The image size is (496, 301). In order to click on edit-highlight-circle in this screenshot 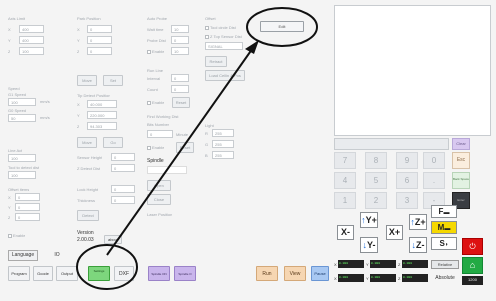, I will do `click(282, 27)`.